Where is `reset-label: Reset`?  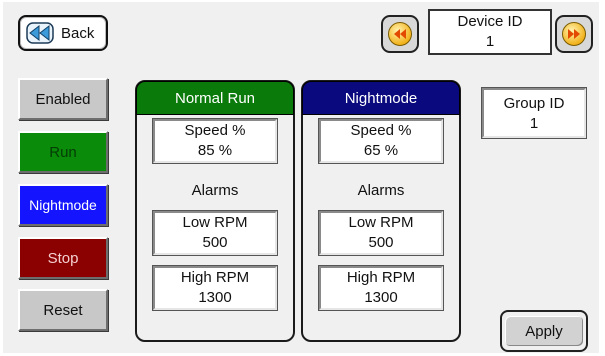
reset-label: Reset is located at coordinates (63, 310).